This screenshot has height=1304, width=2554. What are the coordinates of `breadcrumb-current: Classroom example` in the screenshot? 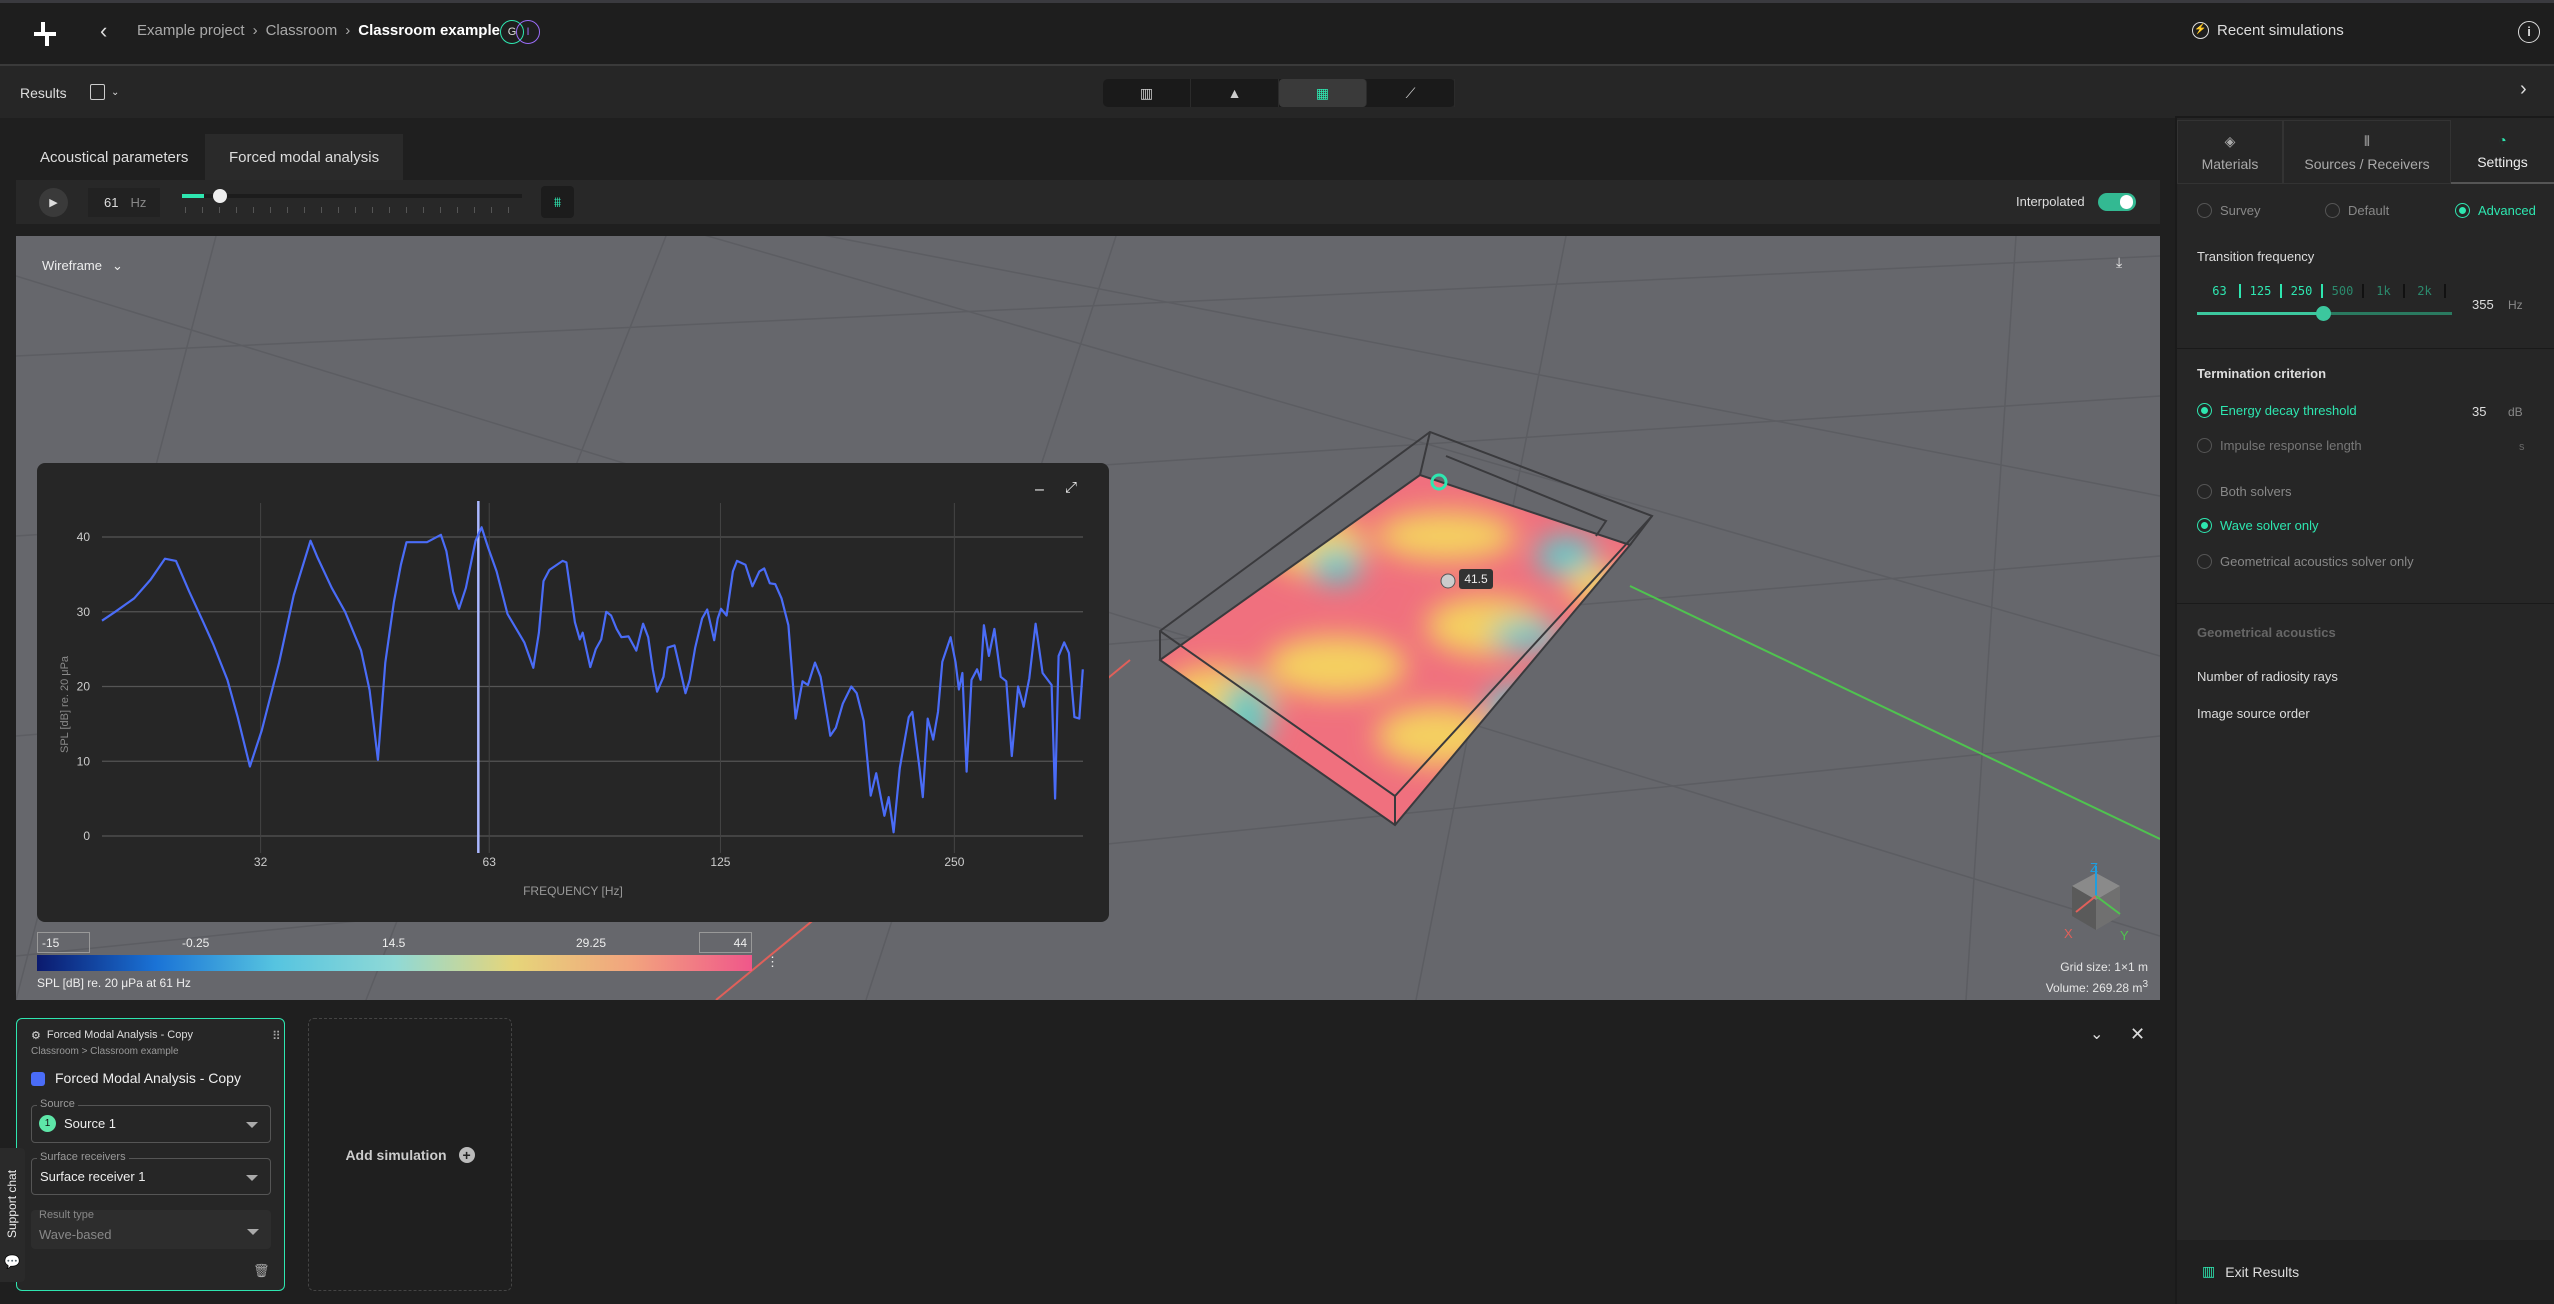 It's located at (429, 30).